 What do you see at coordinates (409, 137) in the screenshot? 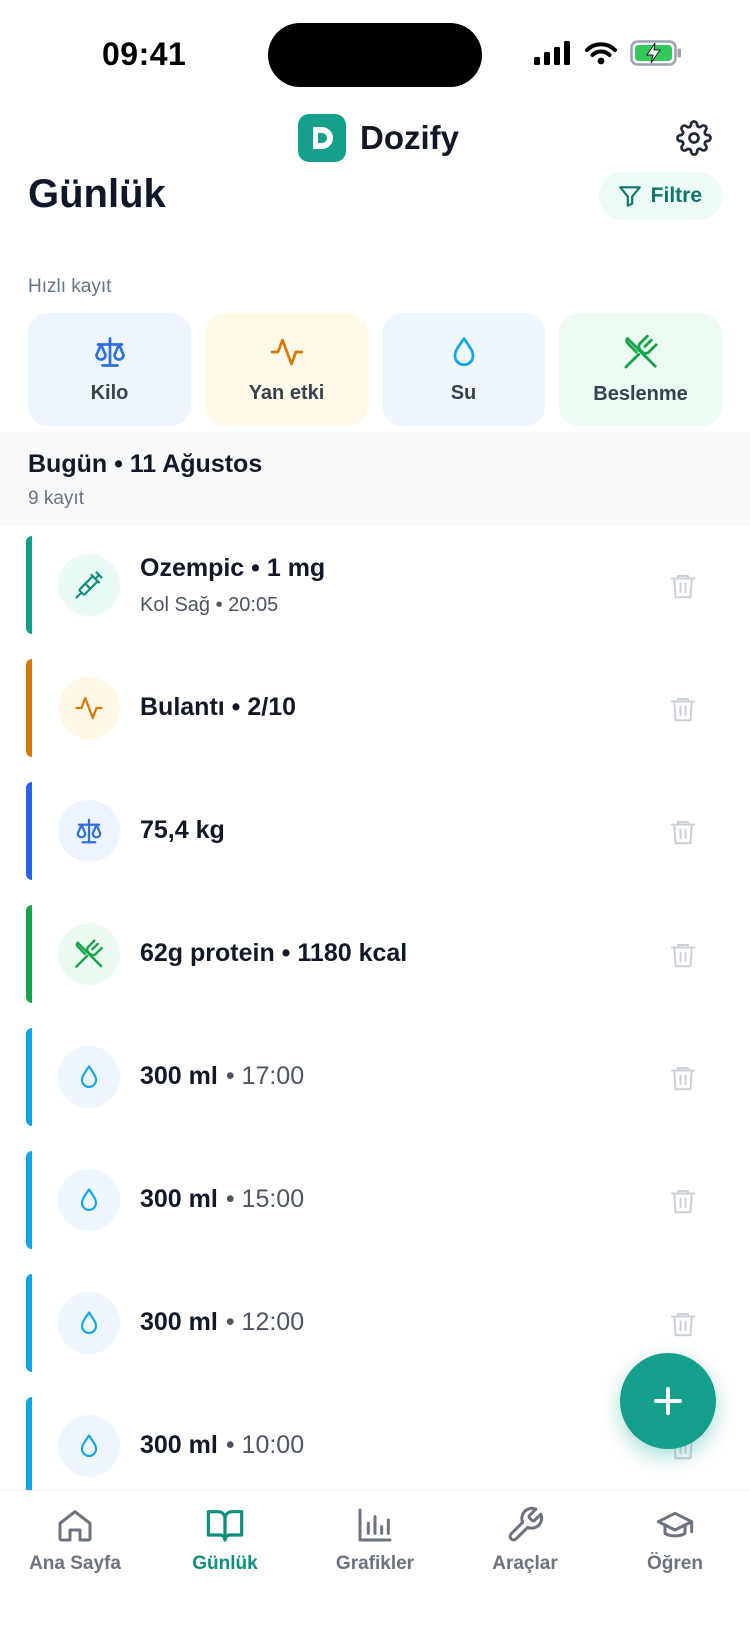
I see `app-name: Dozify` at bounding box center [409, 137].